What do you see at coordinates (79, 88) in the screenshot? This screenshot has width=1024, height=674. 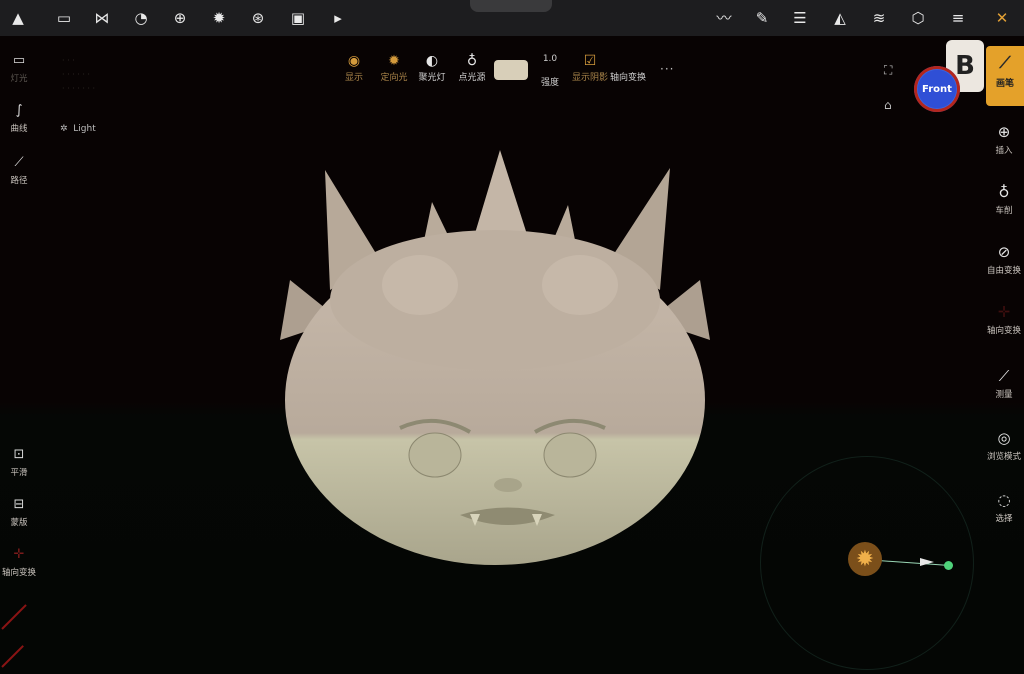 I see `scene-info-line: · · · · · · ·` at bounding box center [79, 88].